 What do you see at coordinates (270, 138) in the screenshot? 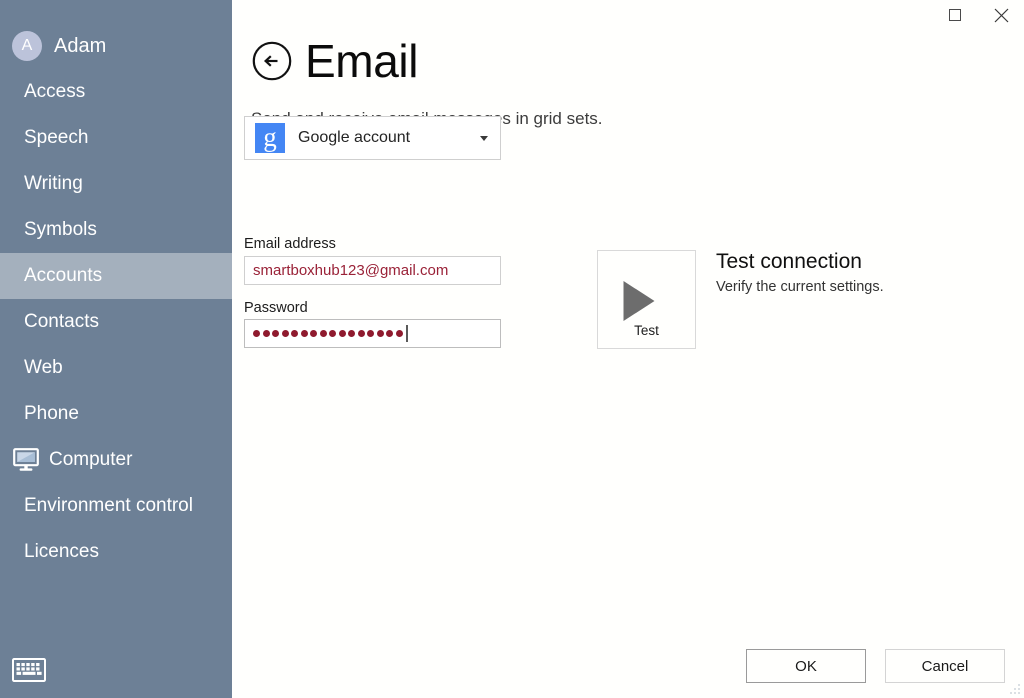
I see `google-g-icon: g` at bounding box center [270, 138].